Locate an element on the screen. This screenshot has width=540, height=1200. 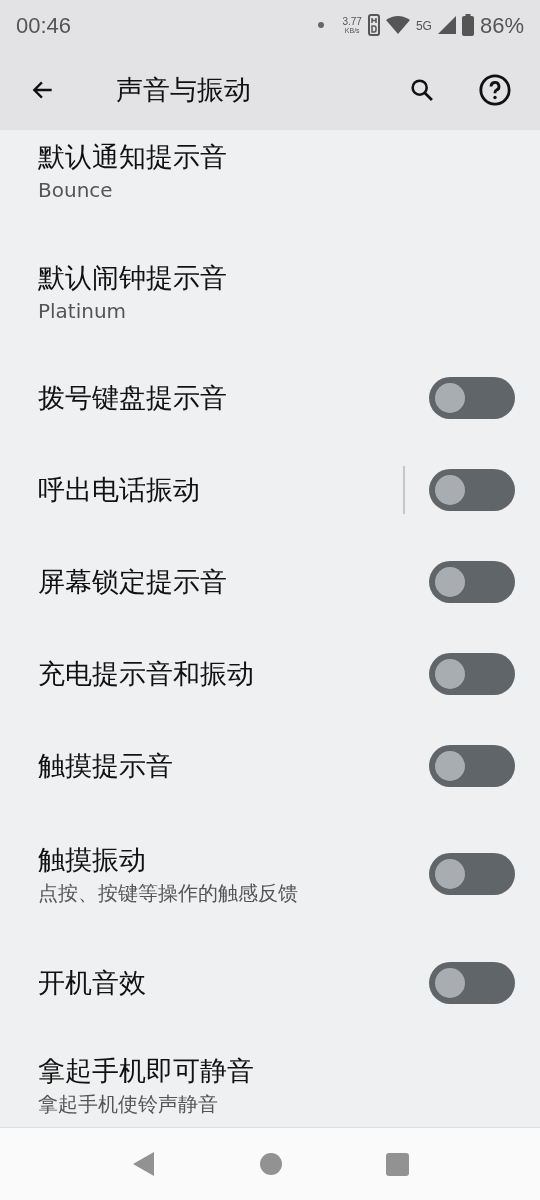
network-type: 5G is located at coordinates (423, 26).